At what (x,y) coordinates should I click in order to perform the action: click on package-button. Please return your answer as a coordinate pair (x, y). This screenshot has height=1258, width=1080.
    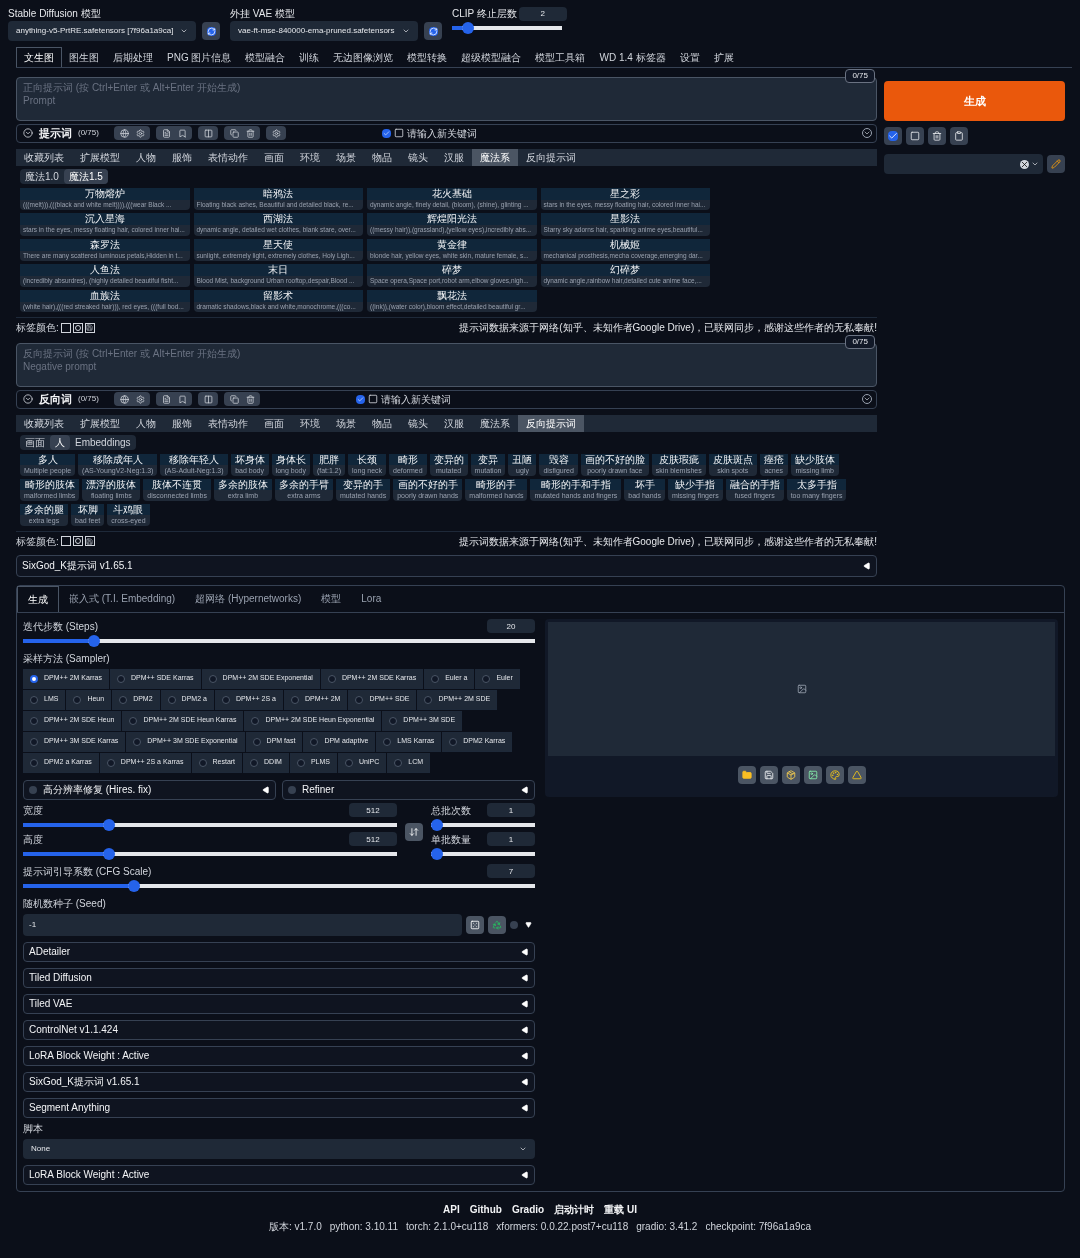
    Looking at the image, I should click on (790, 774).